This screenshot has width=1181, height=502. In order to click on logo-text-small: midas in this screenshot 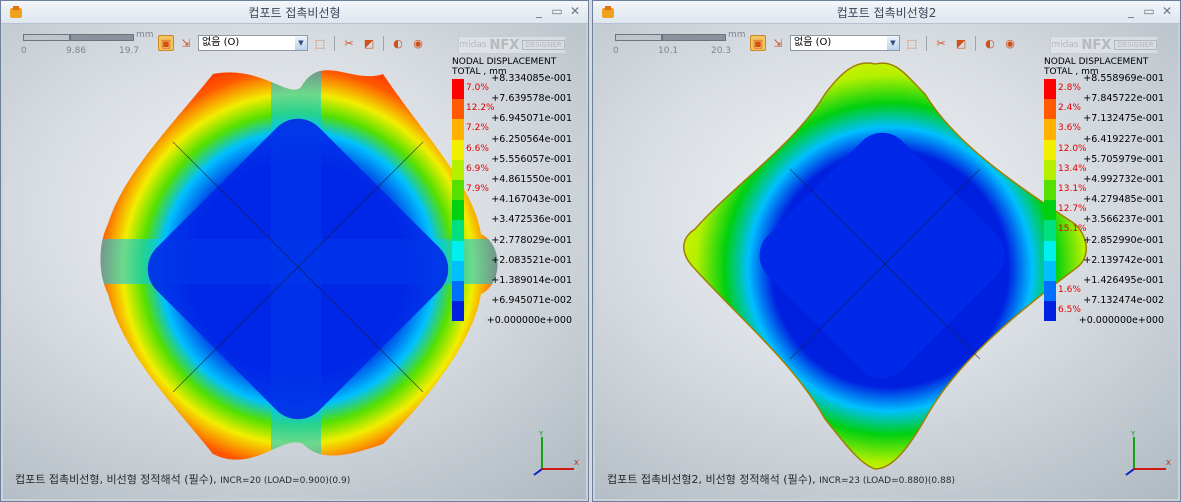, I will do `click(1065, 45)`.